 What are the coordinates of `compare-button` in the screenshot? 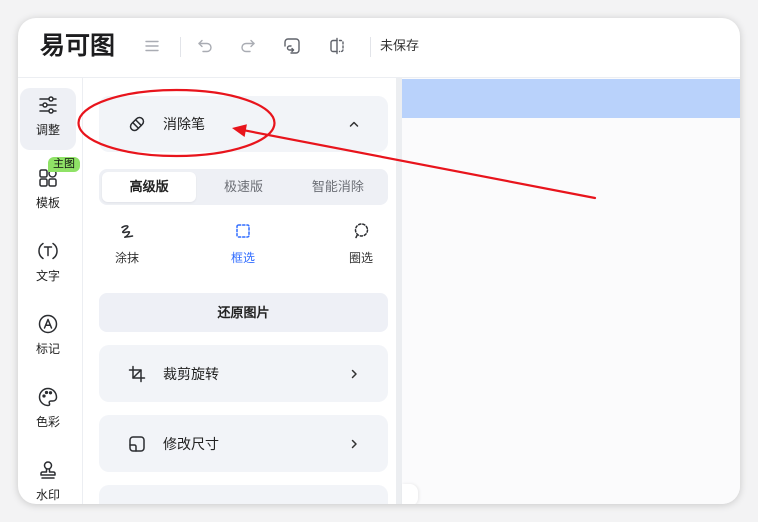 It's located at (337, 46).